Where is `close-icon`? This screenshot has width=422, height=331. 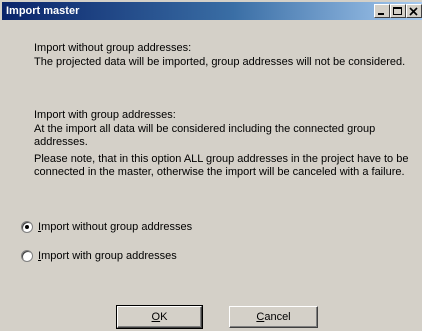
close-icon is located at coordinates (414, 11).